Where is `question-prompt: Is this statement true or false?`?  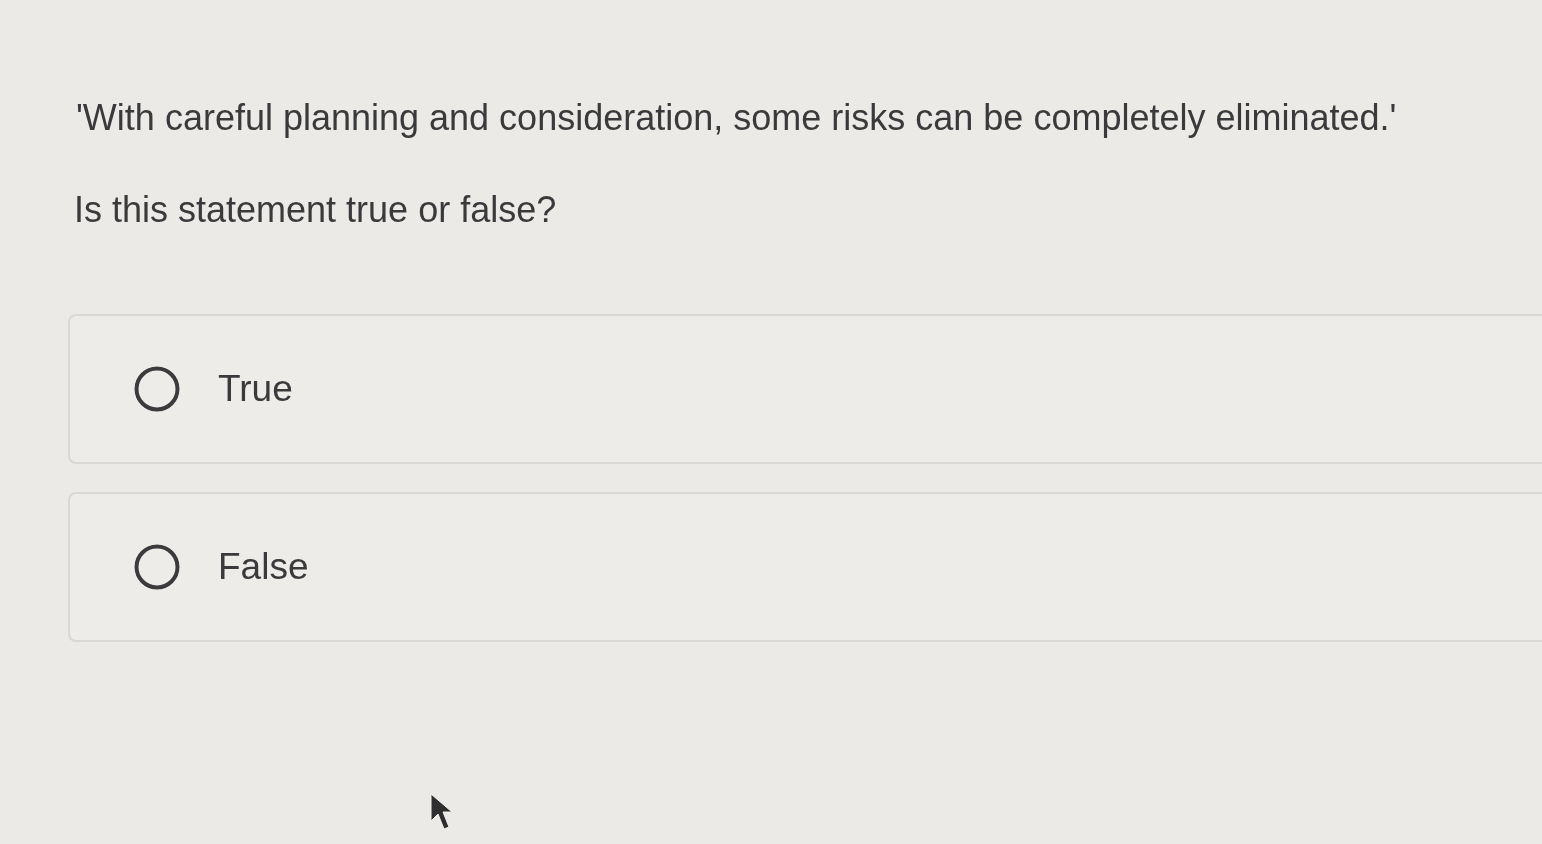 question-prompt: Is this statement true or false? is located at coordinates (315, 210).